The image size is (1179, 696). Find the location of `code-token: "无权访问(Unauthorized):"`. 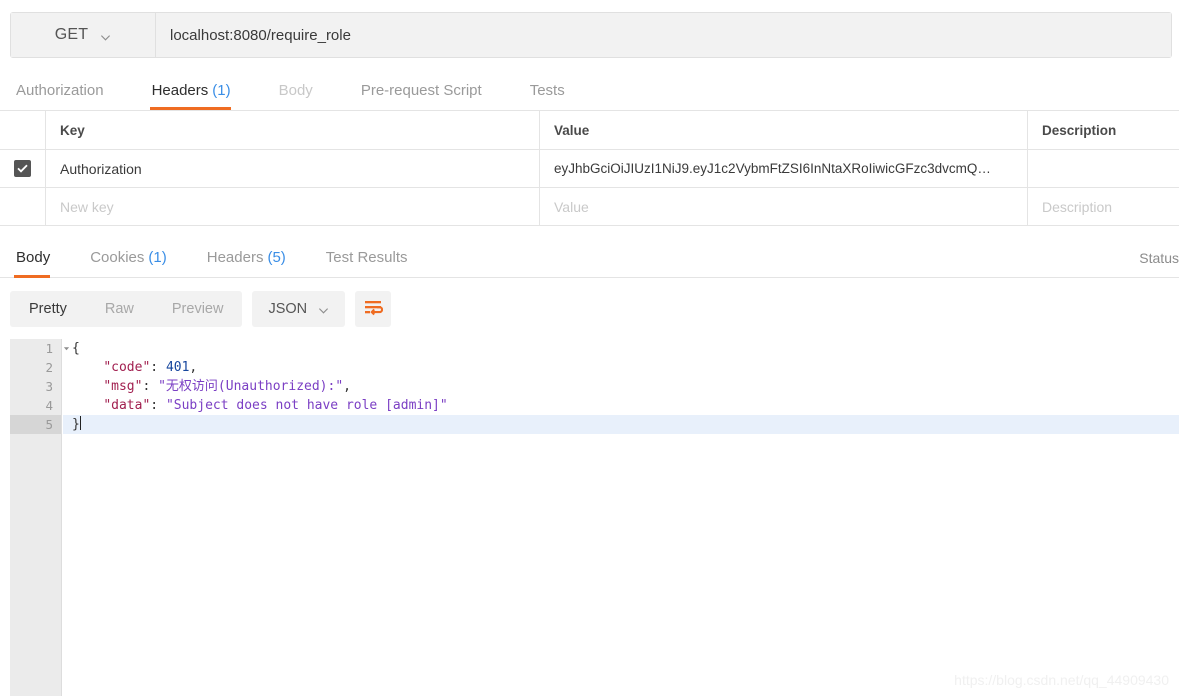

code-token: "无权访问(Unauthorized):" is located at coordinates (251, 386).